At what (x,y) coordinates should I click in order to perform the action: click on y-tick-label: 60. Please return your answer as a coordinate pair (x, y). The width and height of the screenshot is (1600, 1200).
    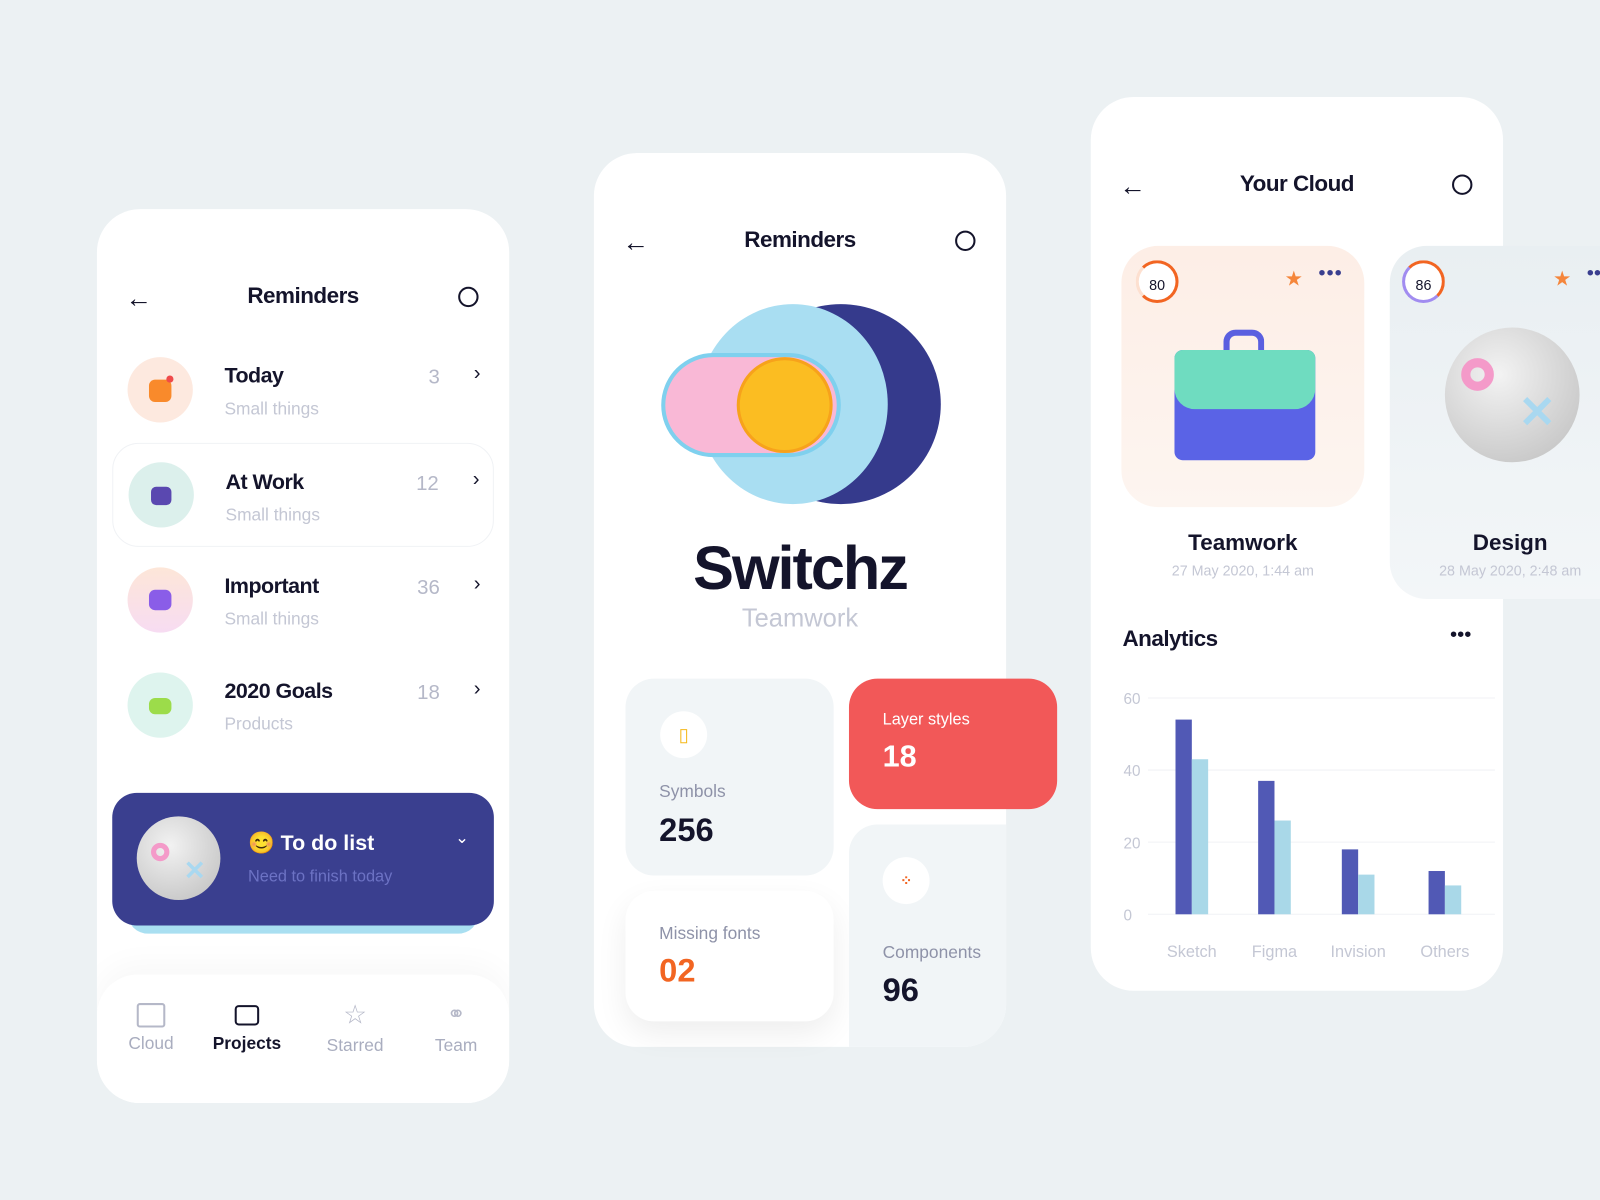
    Looking at the image, I should click on (1131, 699).